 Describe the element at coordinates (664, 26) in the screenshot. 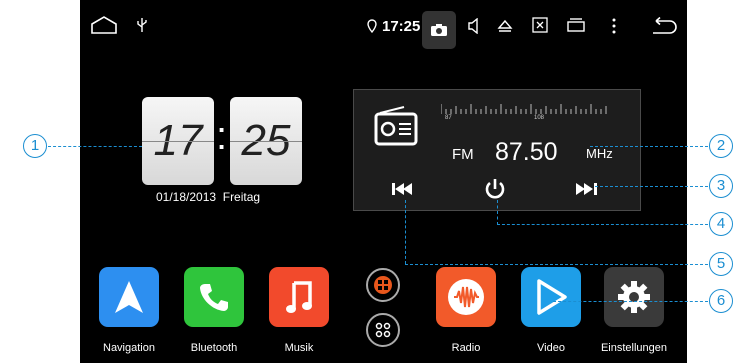

I see `back-icon` at that location.